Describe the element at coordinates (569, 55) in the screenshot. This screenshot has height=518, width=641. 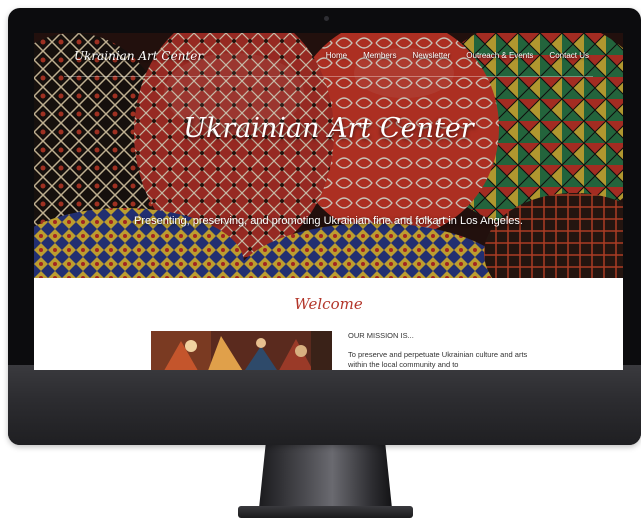
I see `nav-link-contact-us: Contact Us` at that location.